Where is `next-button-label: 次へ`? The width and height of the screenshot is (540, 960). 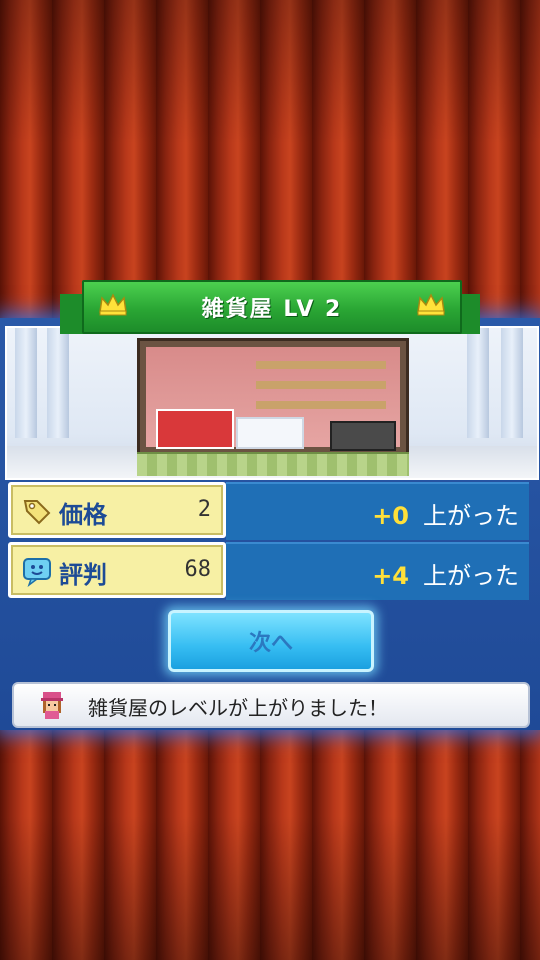
next-button-label: 次へ is located at coordinates (270, 643).